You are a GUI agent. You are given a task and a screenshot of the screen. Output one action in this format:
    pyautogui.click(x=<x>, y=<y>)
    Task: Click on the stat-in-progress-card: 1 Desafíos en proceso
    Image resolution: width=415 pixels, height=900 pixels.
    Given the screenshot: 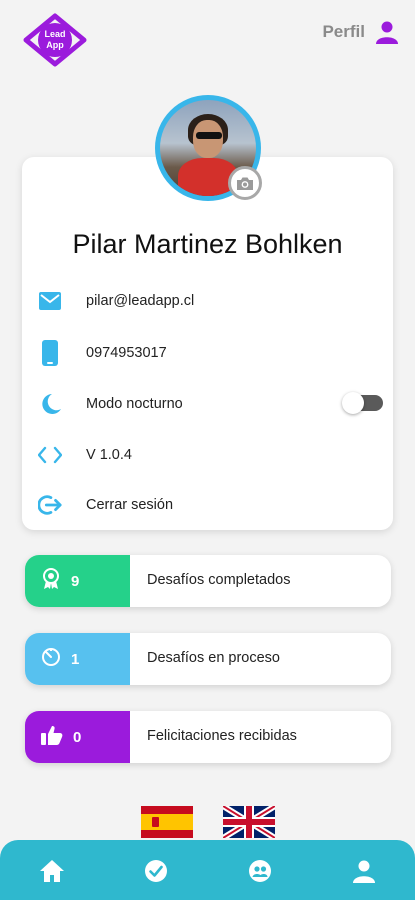 What is the action you would take?
    pyautogui.click(x=208, y=659)
    